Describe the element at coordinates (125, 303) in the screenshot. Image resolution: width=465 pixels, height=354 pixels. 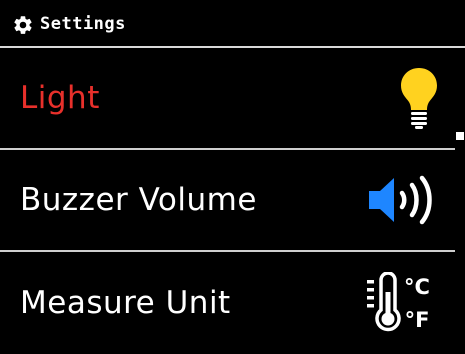
I see `menu-item-label: Measure Unit` at that location.